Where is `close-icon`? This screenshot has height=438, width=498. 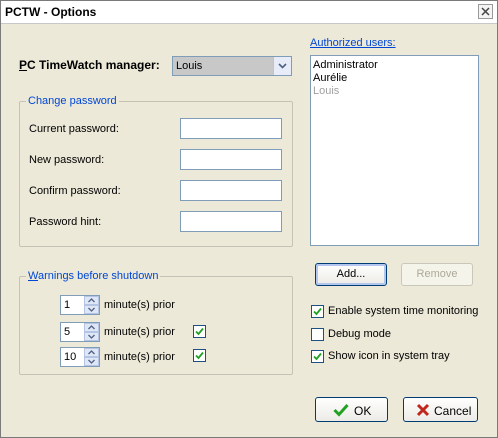 close-icon is located at coordinates (485, 11).